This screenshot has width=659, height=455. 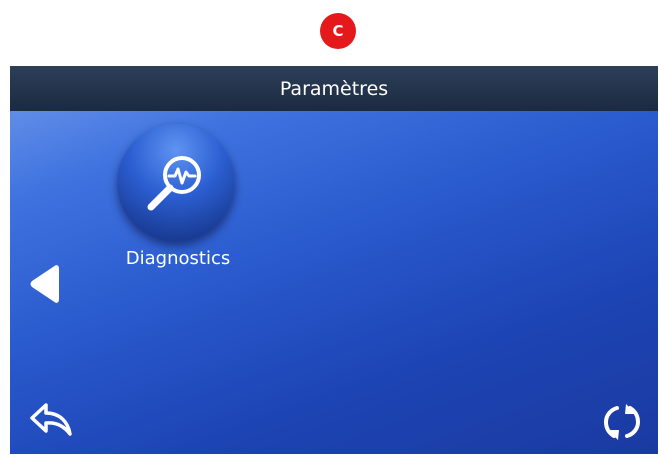 I want to click on step-badge: C, so click(x=338, y=31).